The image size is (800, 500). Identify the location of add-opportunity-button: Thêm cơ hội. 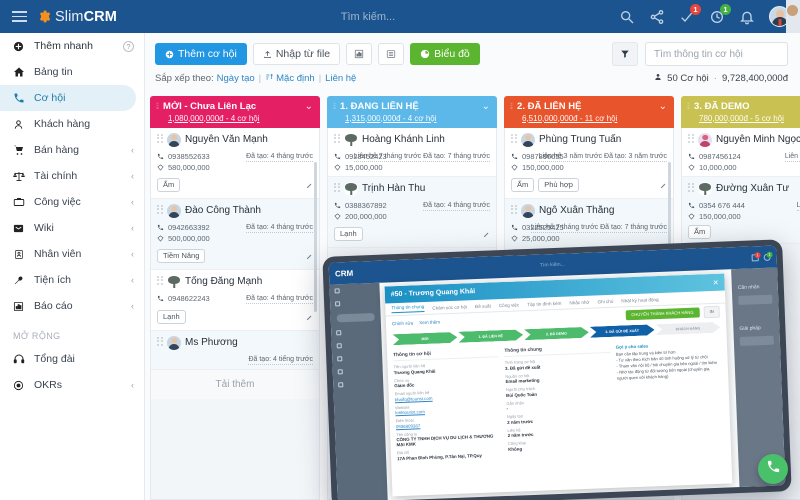
(201, 54).